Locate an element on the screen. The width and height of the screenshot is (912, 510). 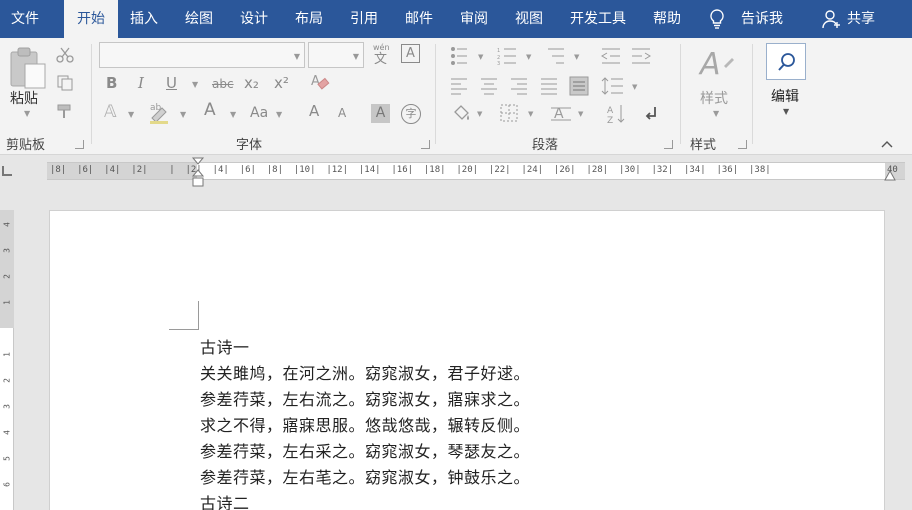
text-effects-button: 𝔸 is located at coordinates (110, 112).